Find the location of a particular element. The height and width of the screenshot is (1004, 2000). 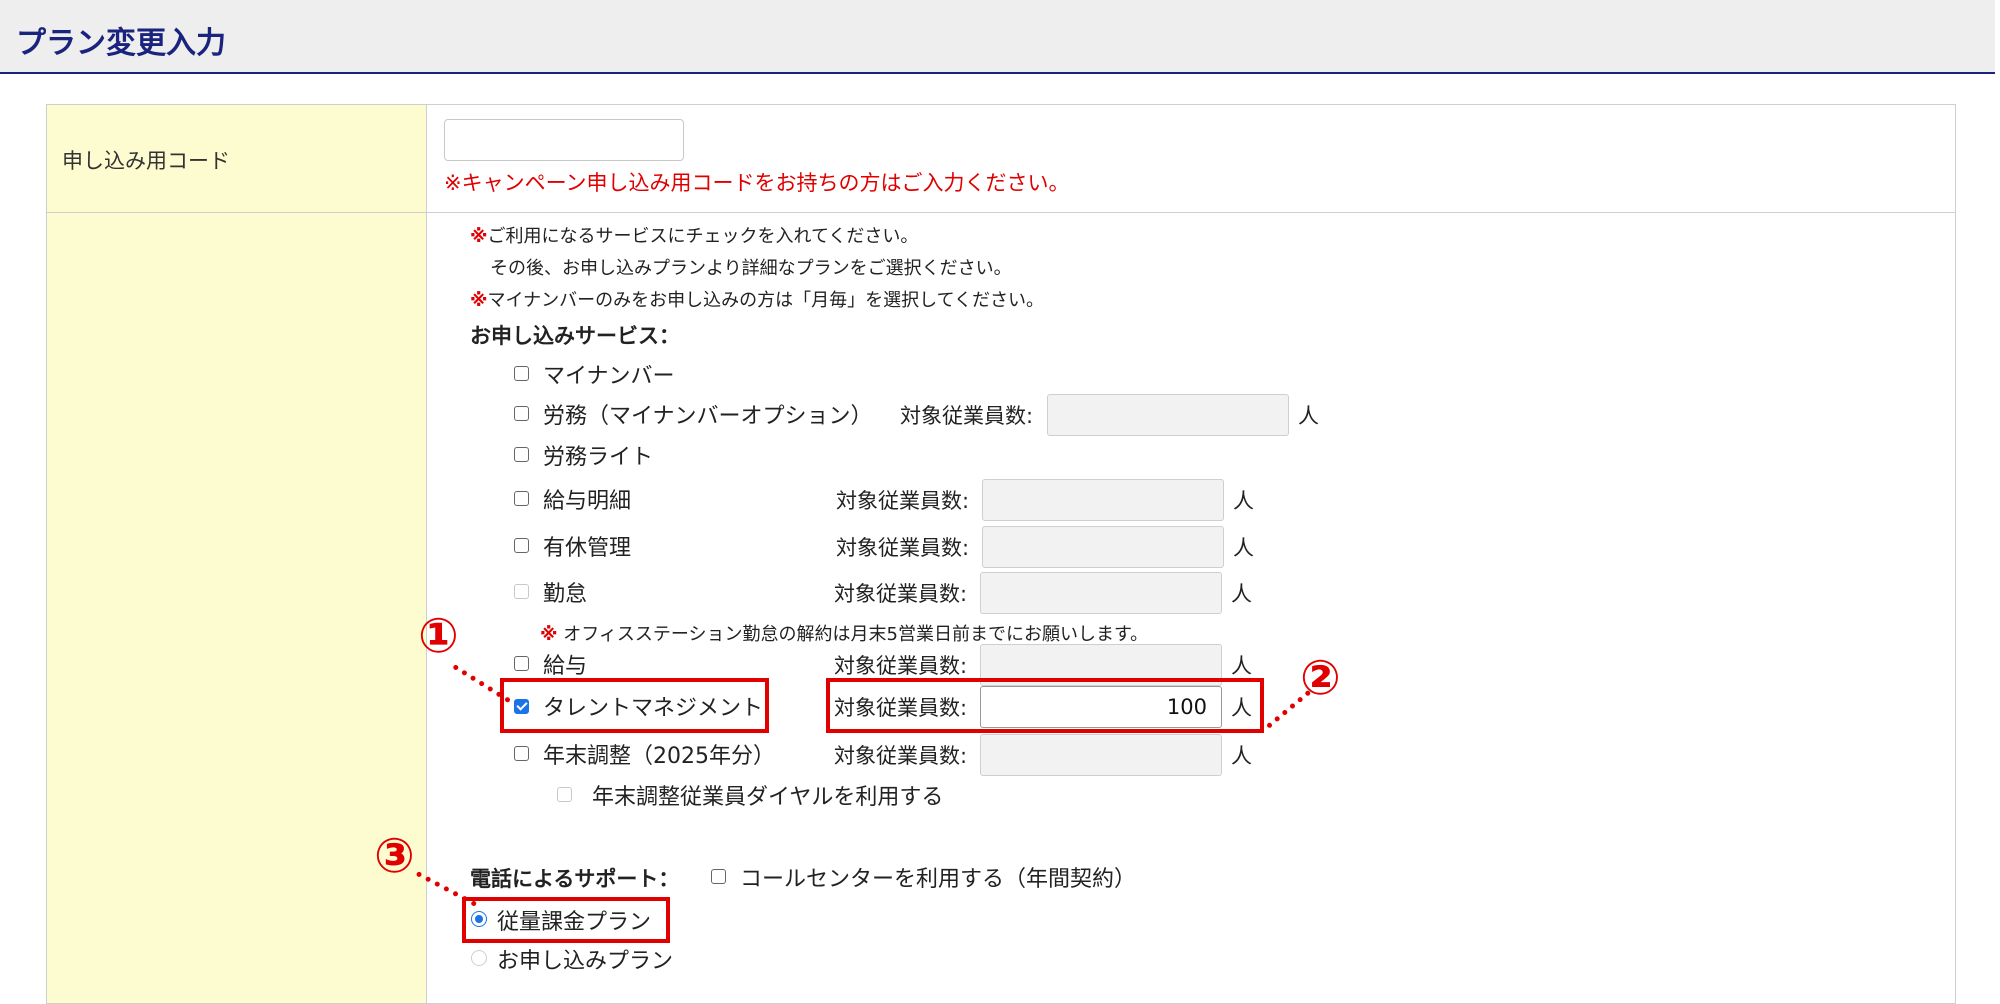

annotation-number-1: ① is located at coordinates (438, 636).